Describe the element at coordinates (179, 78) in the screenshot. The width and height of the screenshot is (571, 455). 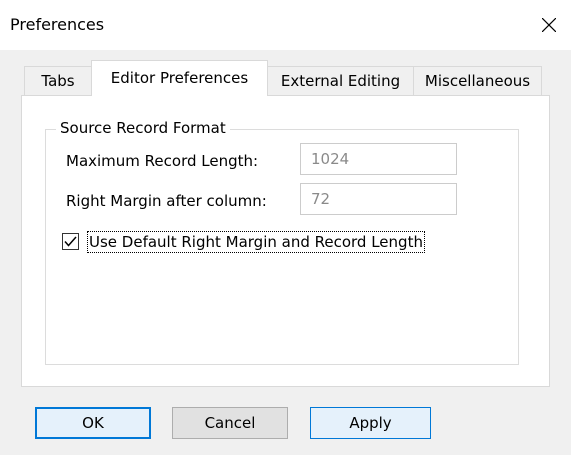
I see `tab-editor-preferences: Editor Preferences` at that location.